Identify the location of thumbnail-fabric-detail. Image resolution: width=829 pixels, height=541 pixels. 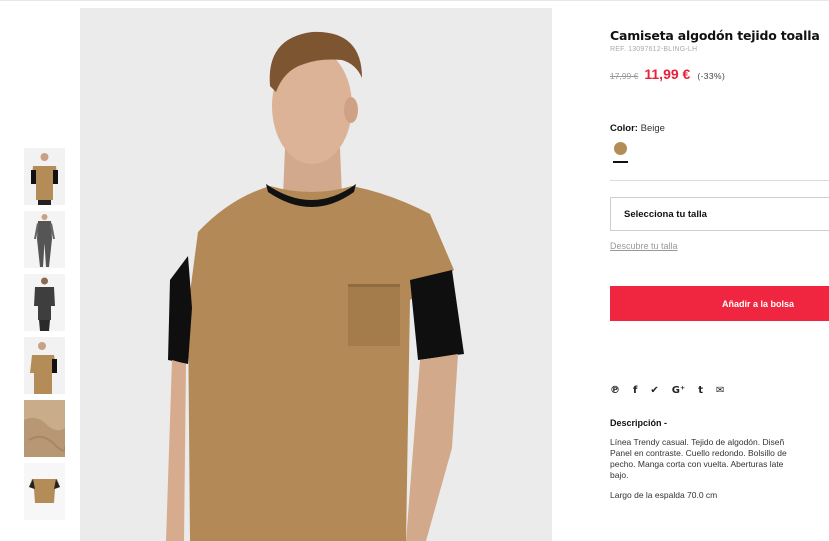
(44, 428).